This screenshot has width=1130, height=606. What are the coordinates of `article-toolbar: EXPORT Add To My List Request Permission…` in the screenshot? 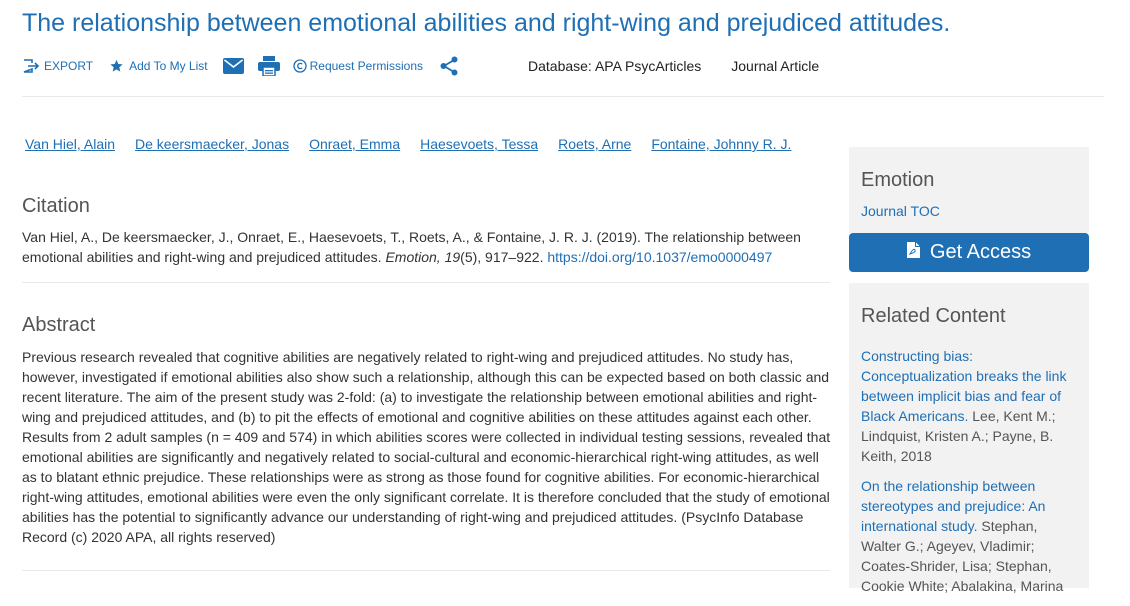 It's located at (420, 66).